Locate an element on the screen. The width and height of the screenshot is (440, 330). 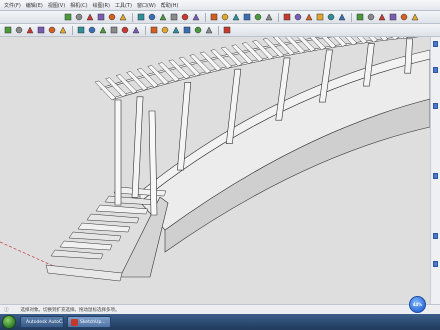
back-view-icon is located at coordinates (381, 17).